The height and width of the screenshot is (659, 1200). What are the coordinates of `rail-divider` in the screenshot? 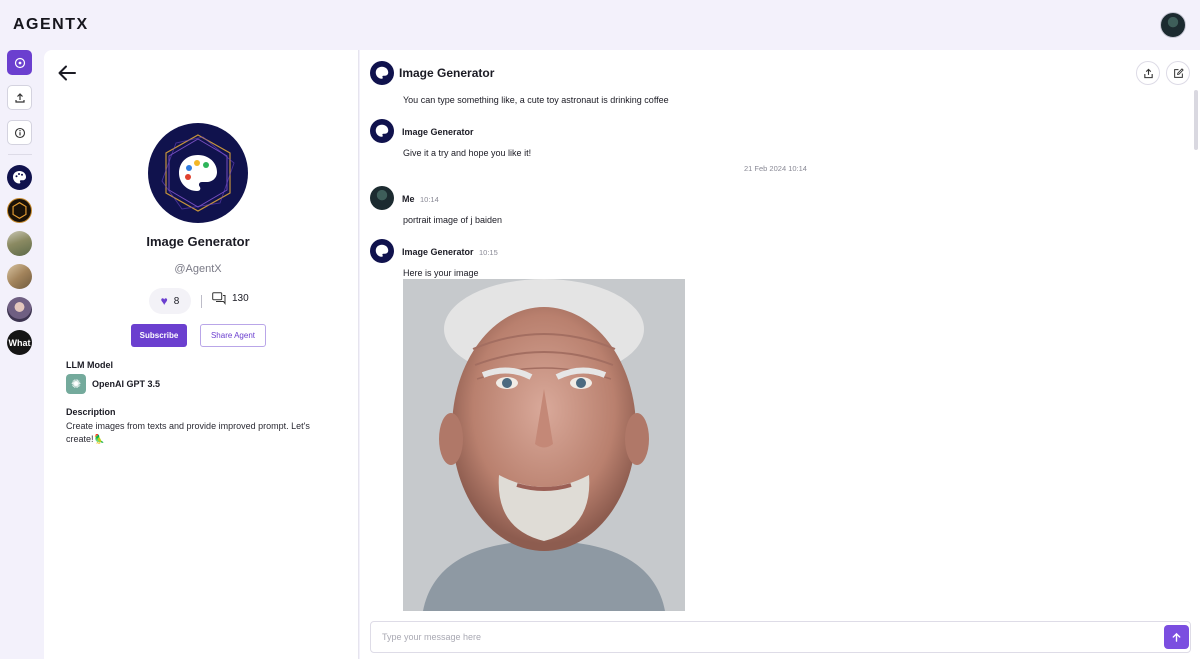 It's located at (20, 154).